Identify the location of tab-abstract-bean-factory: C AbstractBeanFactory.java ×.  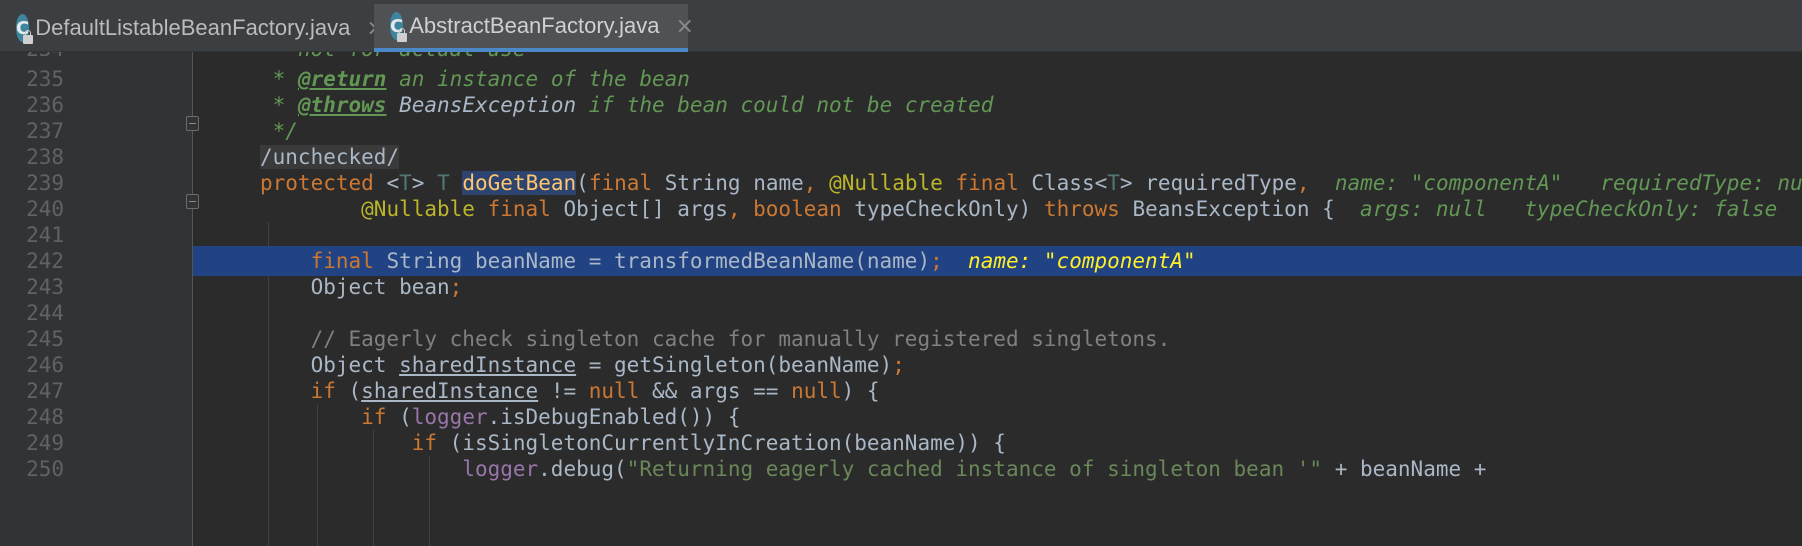
(534, 28).